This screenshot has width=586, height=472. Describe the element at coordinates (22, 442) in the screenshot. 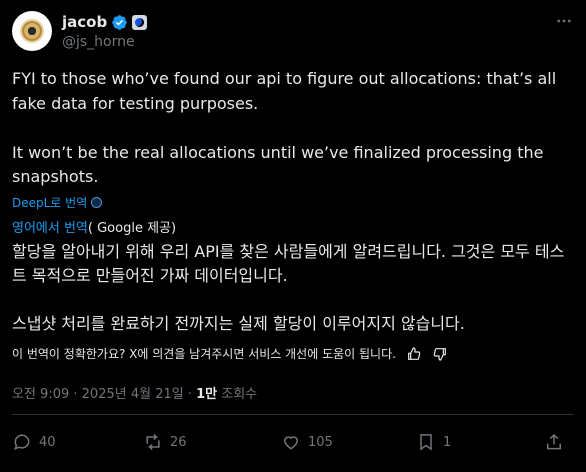

I see `reply-icon` at that location.